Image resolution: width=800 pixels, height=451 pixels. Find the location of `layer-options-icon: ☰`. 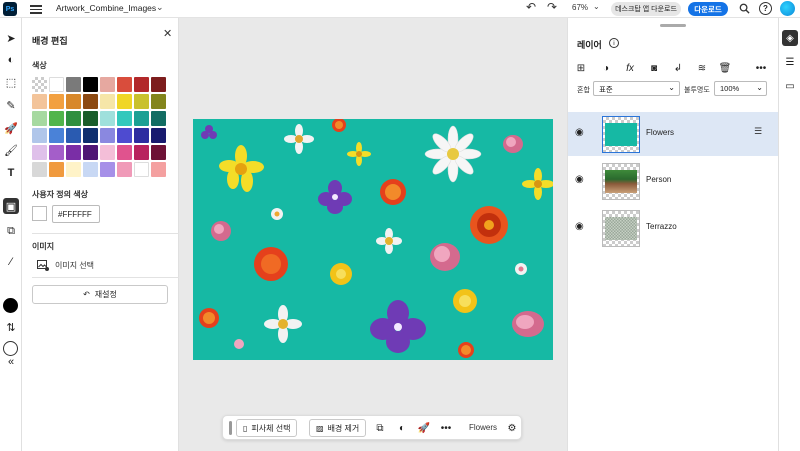

layer-options-icon: ☰ is located at coordinates (758, 131).